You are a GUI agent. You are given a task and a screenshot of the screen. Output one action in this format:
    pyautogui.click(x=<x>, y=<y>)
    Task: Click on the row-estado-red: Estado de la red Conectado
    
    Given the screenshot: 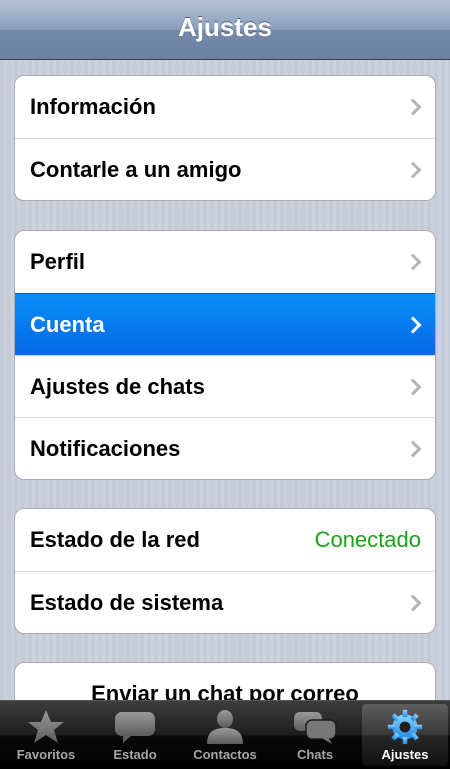 What is the action you would take?
    pyautogui.click(x=225, y=540)
    